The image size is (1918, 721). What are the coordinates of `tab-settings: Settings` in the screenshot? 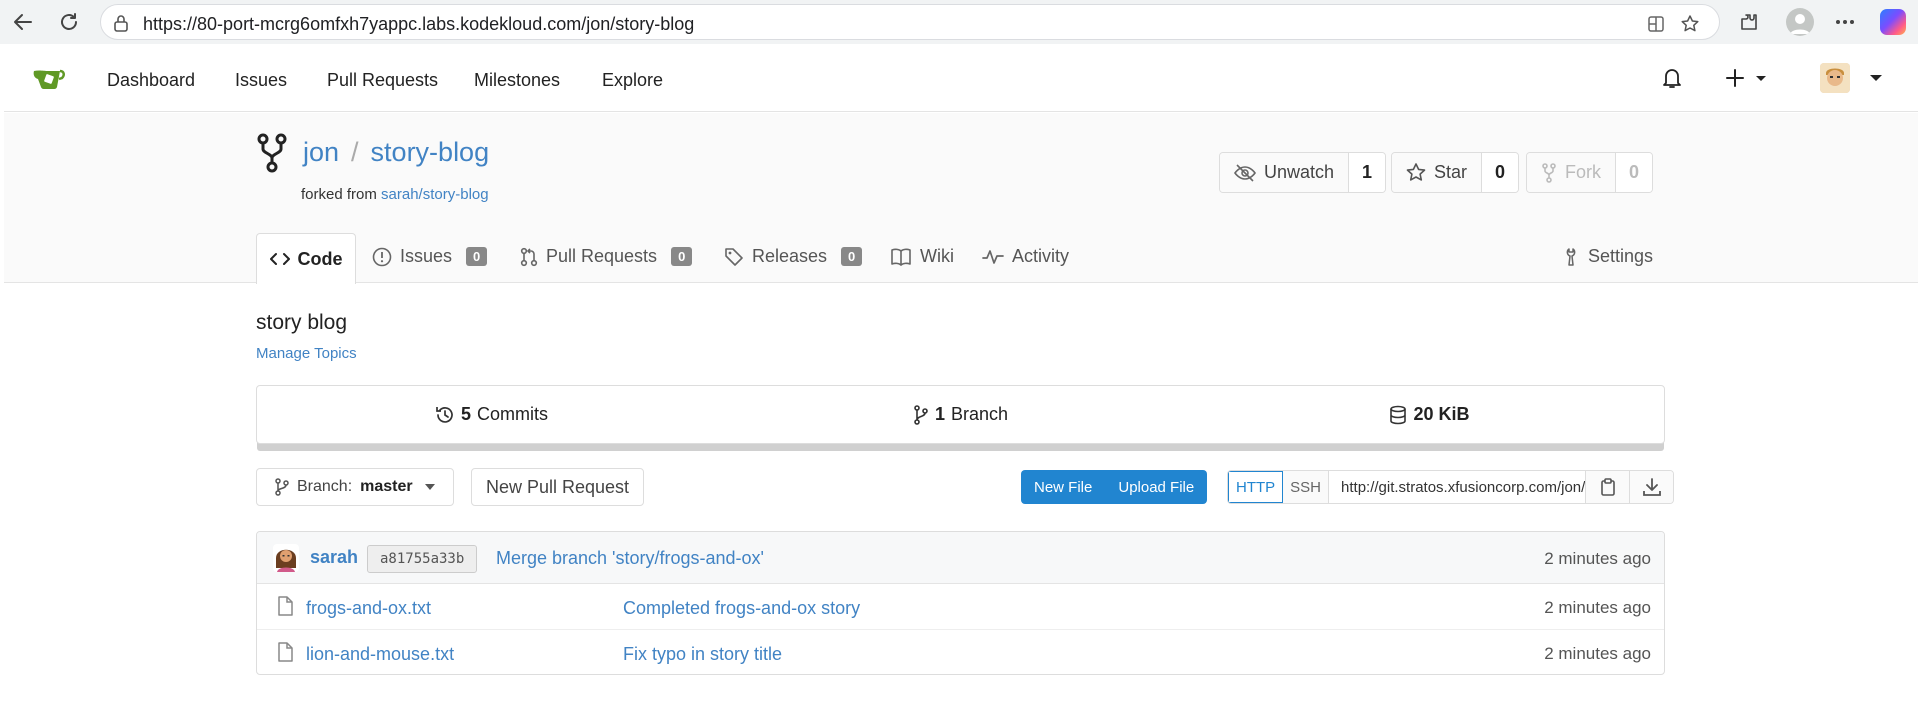 It's located at (1608, 256).